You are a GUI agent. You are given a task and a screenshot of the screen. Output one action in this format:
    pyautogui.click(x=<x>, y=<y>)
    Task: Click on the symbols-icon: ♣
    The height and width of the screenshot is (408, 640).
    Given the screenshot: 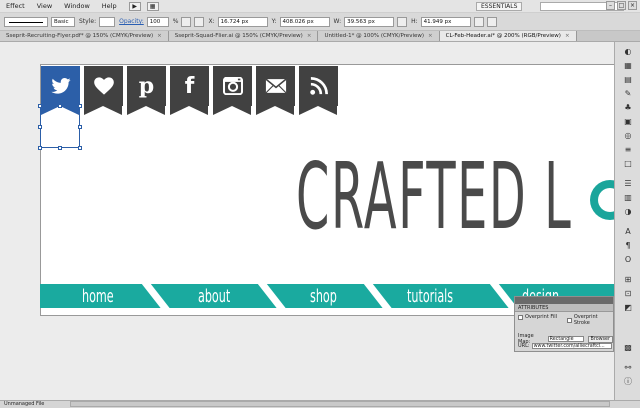 What is the action you would take?
    pyautogui.click(x=628, y=107)
    